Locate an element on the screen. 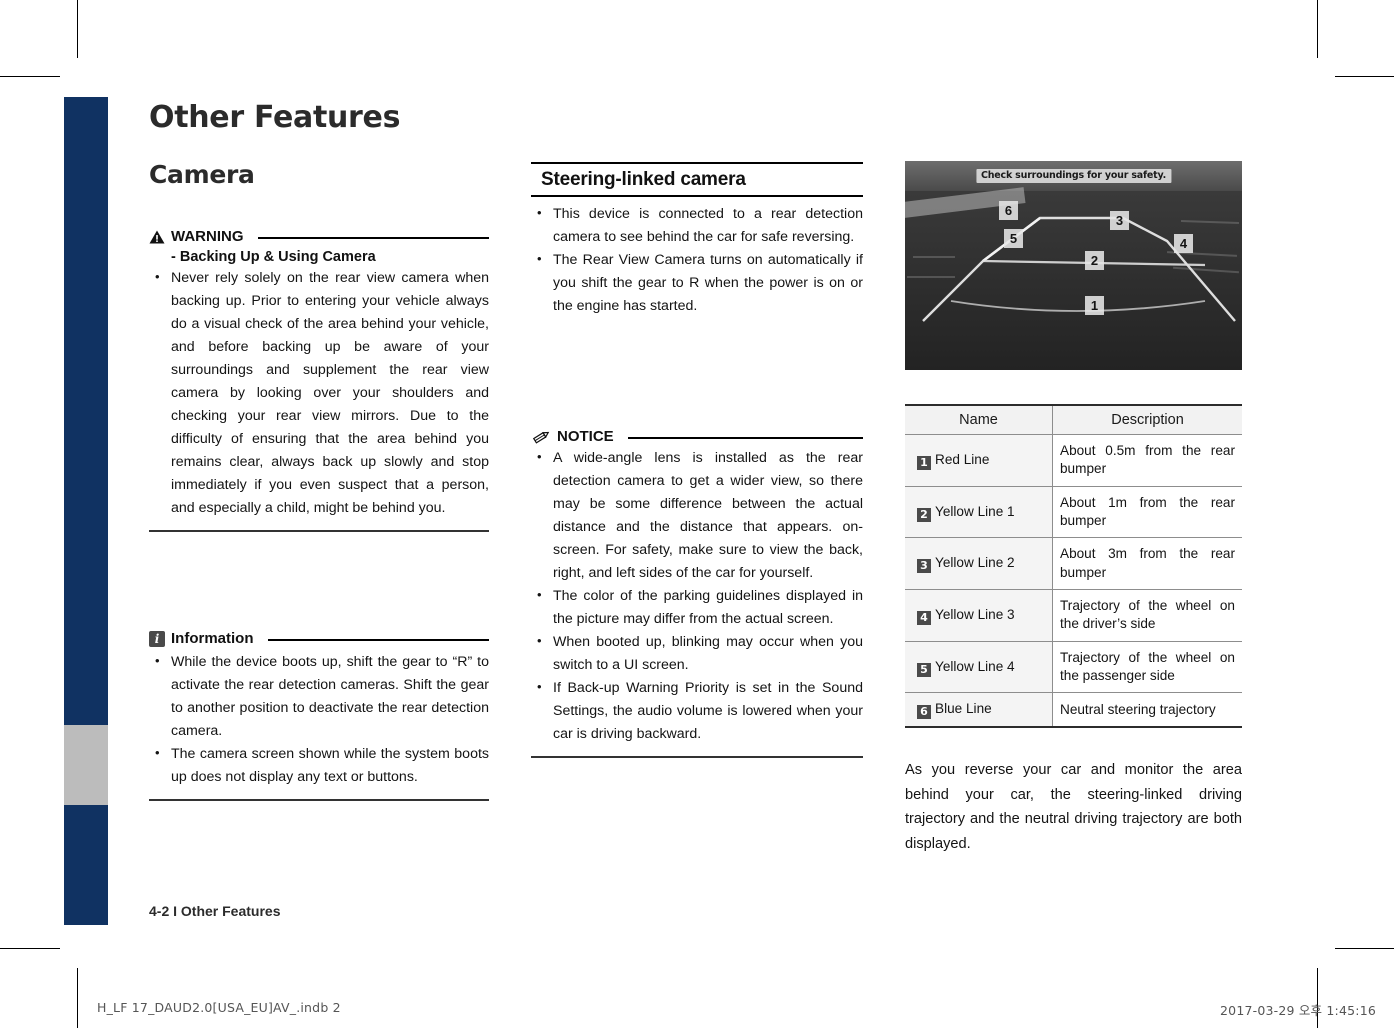 The image size is (1394, 1028). warning-header-rule is located at coordinates (373, 238).